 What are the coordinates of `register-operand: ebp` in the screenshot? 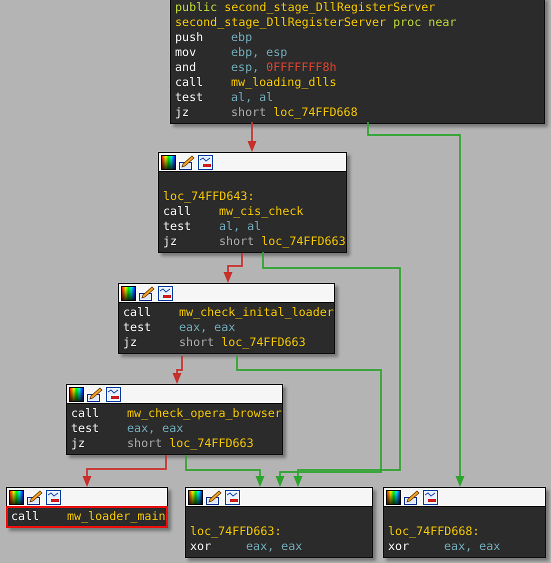 It's located at (241, 37).